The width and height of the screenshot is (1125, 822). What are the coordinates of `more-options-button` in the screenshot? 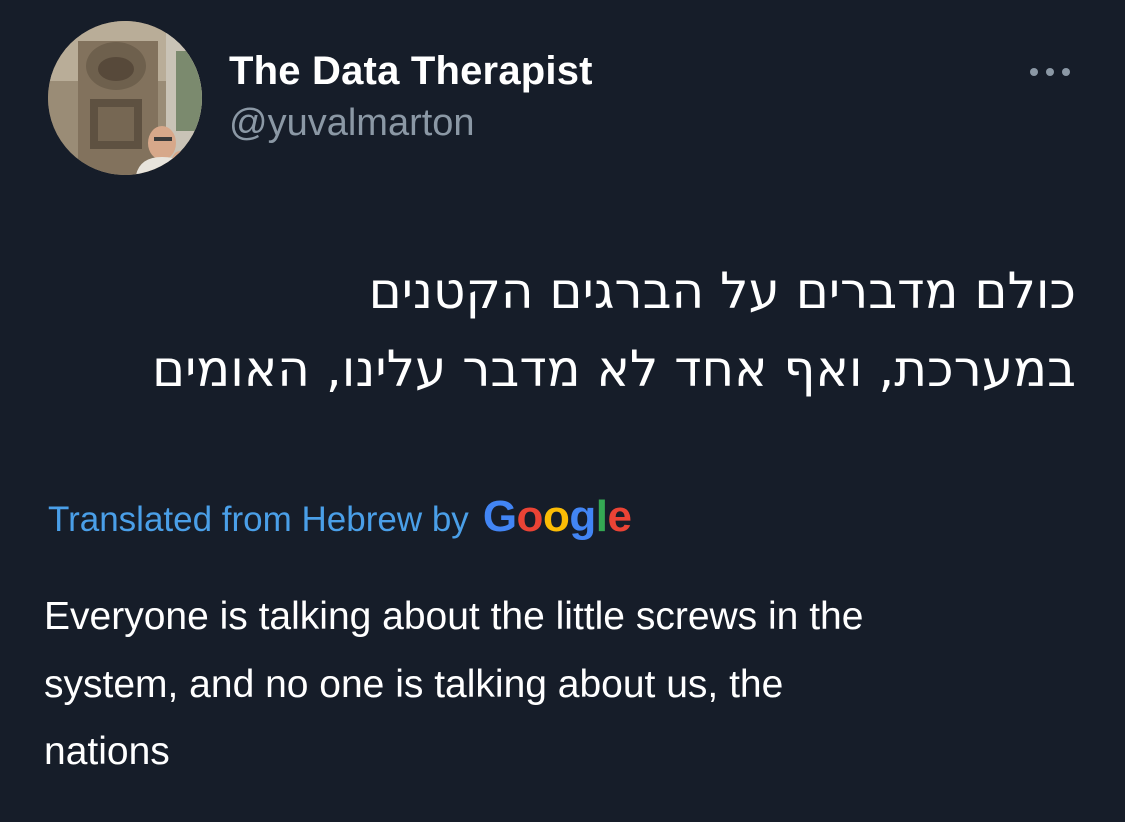 It's located at (1050, 72).